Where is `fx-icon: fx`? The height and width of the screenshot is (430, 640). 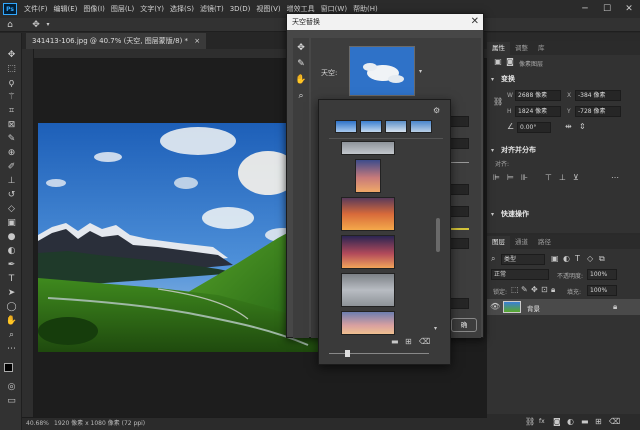 fx-icon: fx is located at coordinates (542, 422).